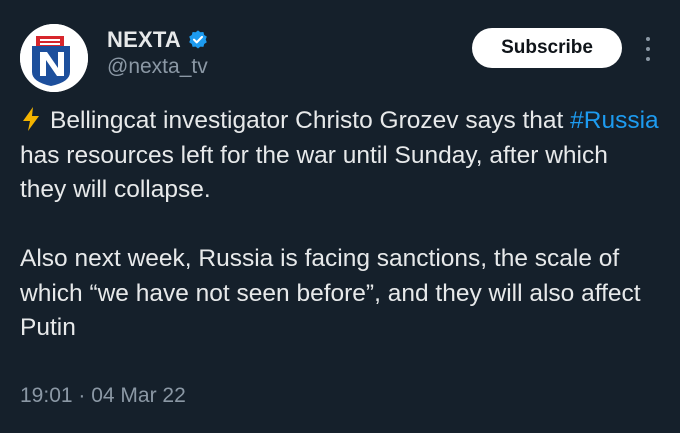 The height and width of the screenshot is (433, 680). I want to click on display-name: NEXTA, so click(144, 40).